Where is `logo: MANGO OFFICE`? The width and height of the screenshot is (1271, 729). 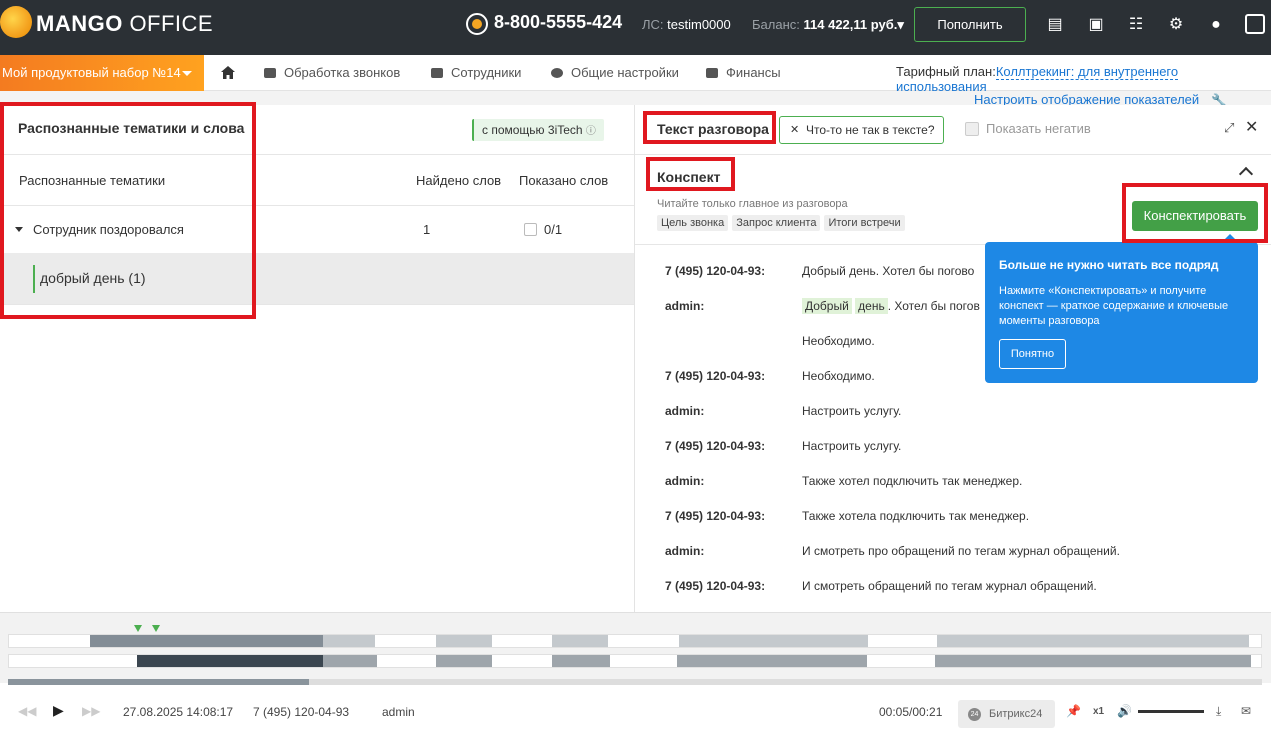
logo: MANGO OFFICE is located at coordinates (124, 24).